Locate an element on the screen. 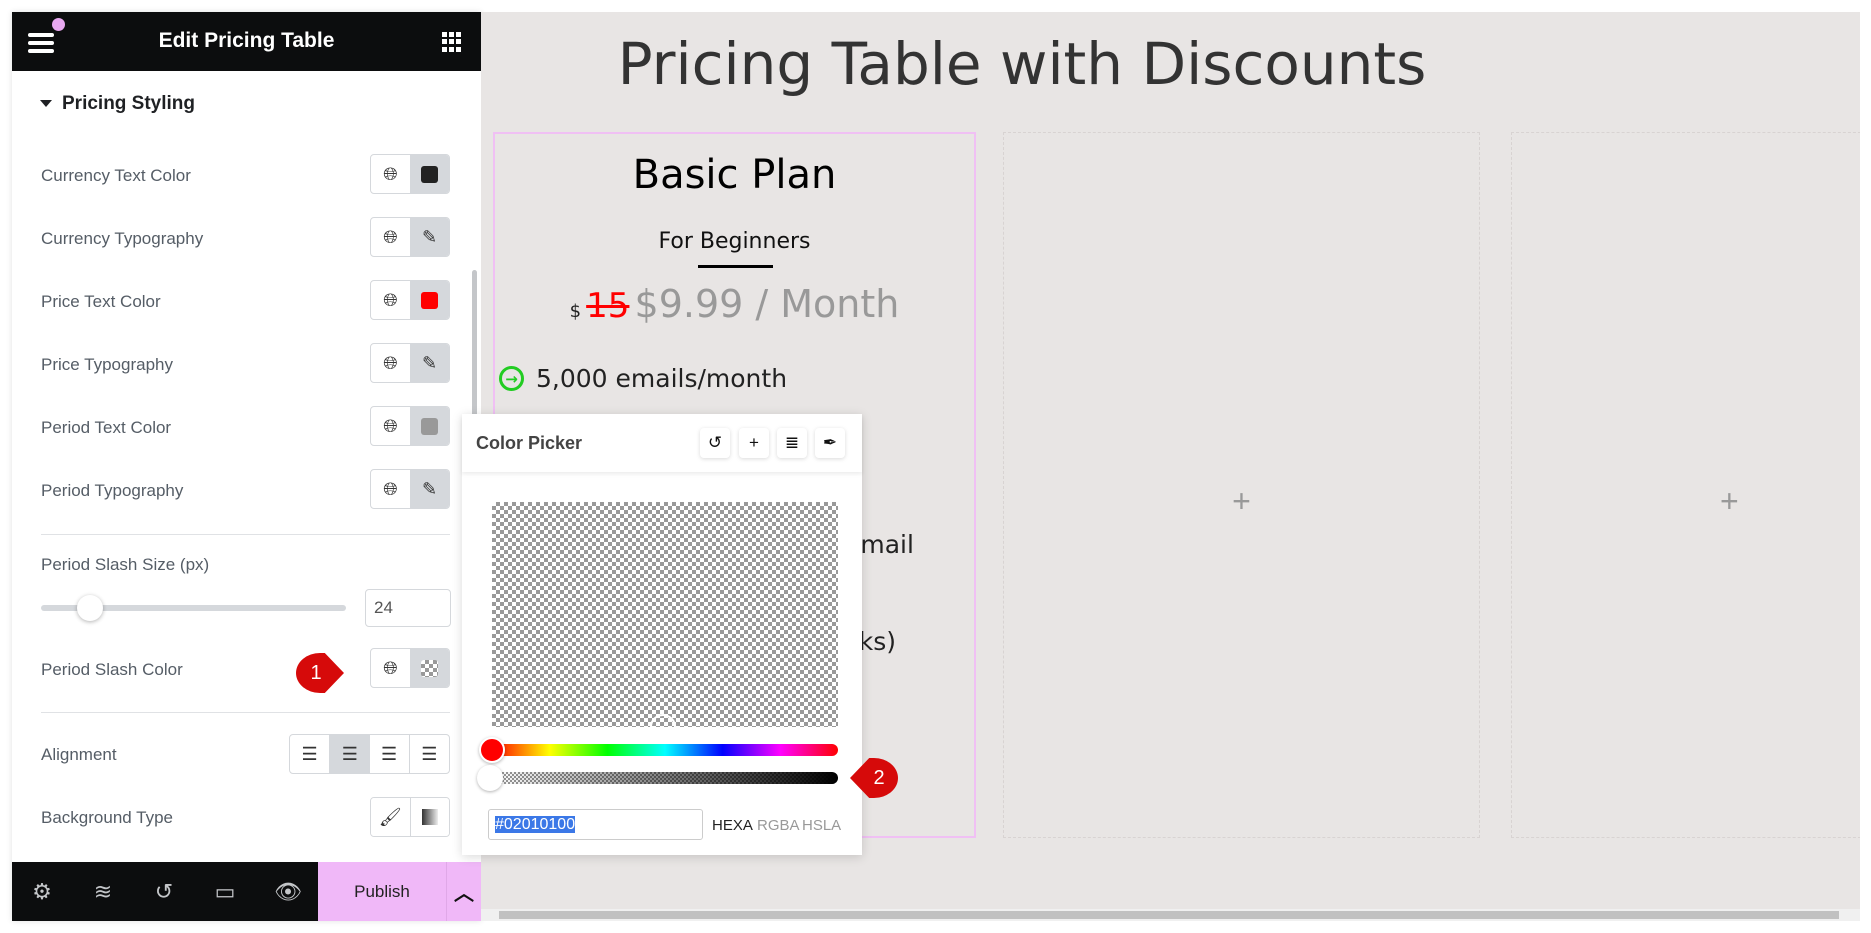 The width and height of the screenshot is (1871, 933). price-typography-control: 🌐︎ ✎ is located at coordinates (410, 363).